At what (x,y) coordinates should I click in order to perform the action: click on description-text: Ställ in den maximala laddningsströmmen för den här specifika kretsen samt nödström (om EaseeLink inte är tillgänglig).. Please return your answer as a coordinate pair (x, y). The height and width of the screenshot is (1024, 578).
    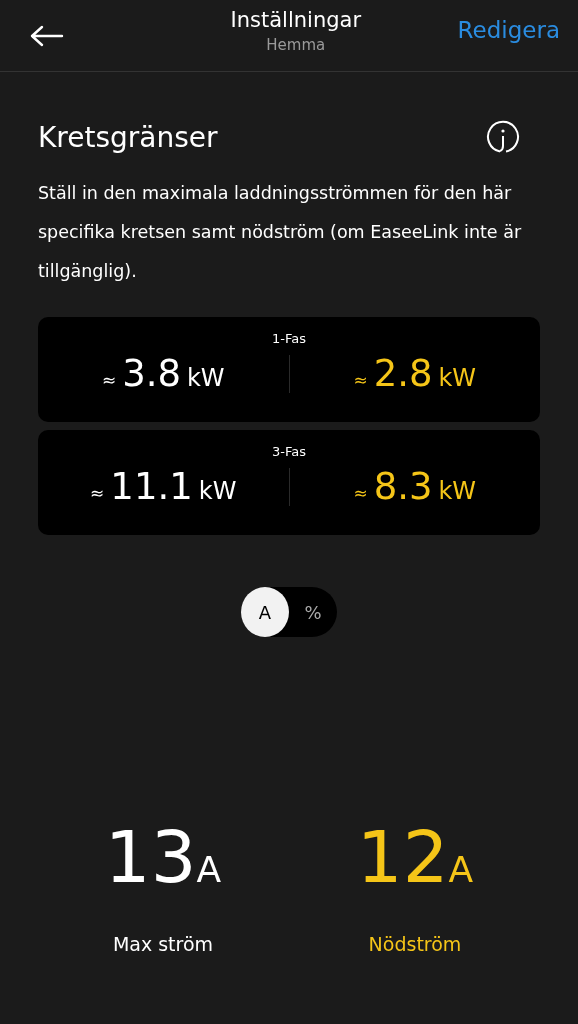
    Looking at the image, I should click on (280, 232).